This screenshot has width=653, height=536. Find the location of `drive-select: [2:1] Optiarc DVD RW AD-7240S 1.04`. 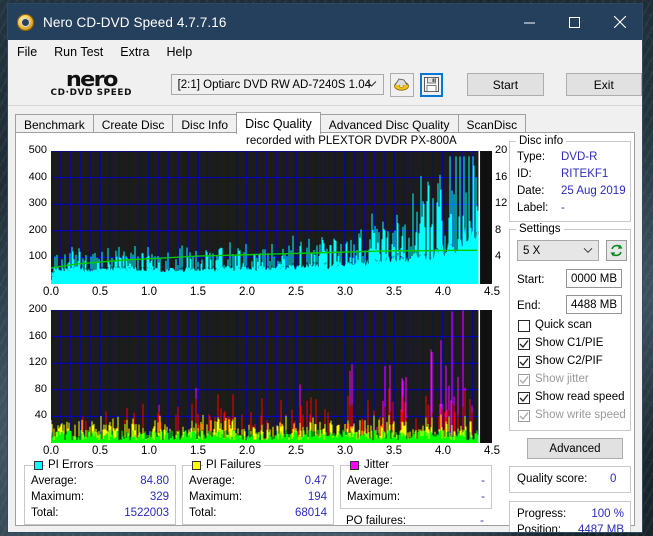

drive-select: [2:1] Optiarc DVD RW AD-7240S 1.04 is located at coordinates (277, 84).